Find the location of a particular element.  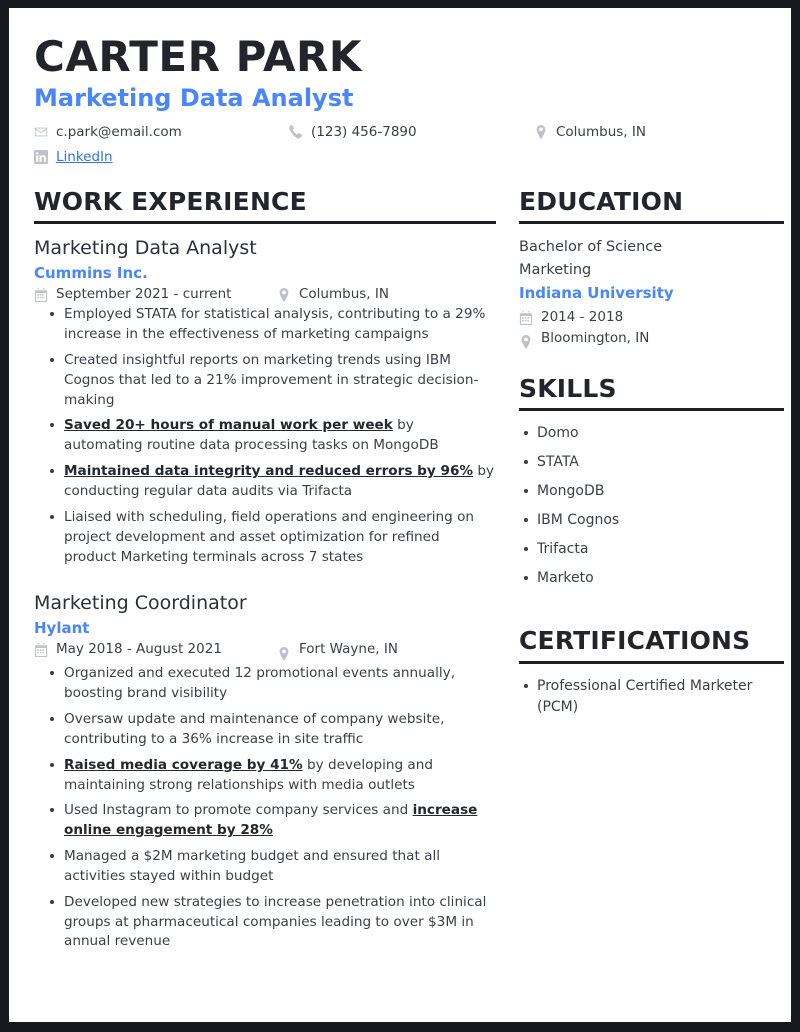

contact-row-2: LinkedIn is located at coordinates (400, 157).